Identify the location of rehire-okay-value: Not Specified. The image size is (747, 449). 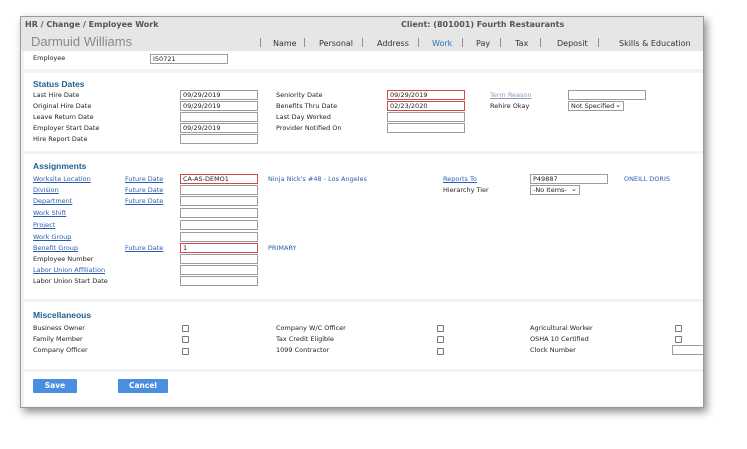
(593, 106).